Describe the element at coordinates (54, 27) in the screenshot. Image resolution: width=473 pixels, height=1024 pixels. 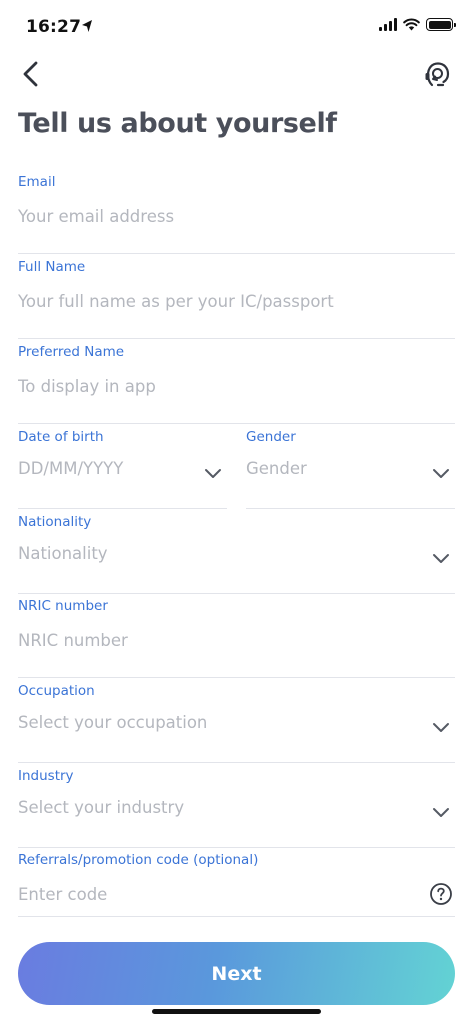
I see `status-time: 16:27` at that location.